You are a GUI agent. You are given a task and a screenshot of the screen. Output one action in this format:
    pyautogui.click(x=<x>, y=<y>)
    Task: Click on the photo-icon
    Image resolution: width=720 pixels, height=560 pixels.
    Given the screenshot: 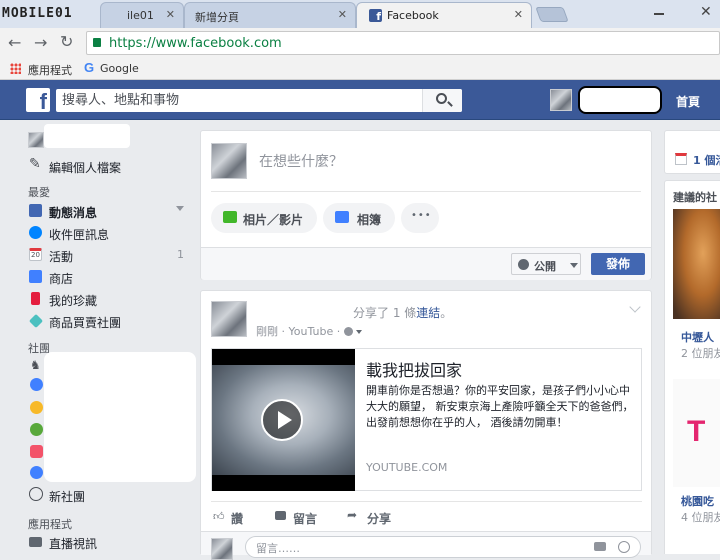 What is the action you would take?
    pyautogui.click(x=230, y=217)
    